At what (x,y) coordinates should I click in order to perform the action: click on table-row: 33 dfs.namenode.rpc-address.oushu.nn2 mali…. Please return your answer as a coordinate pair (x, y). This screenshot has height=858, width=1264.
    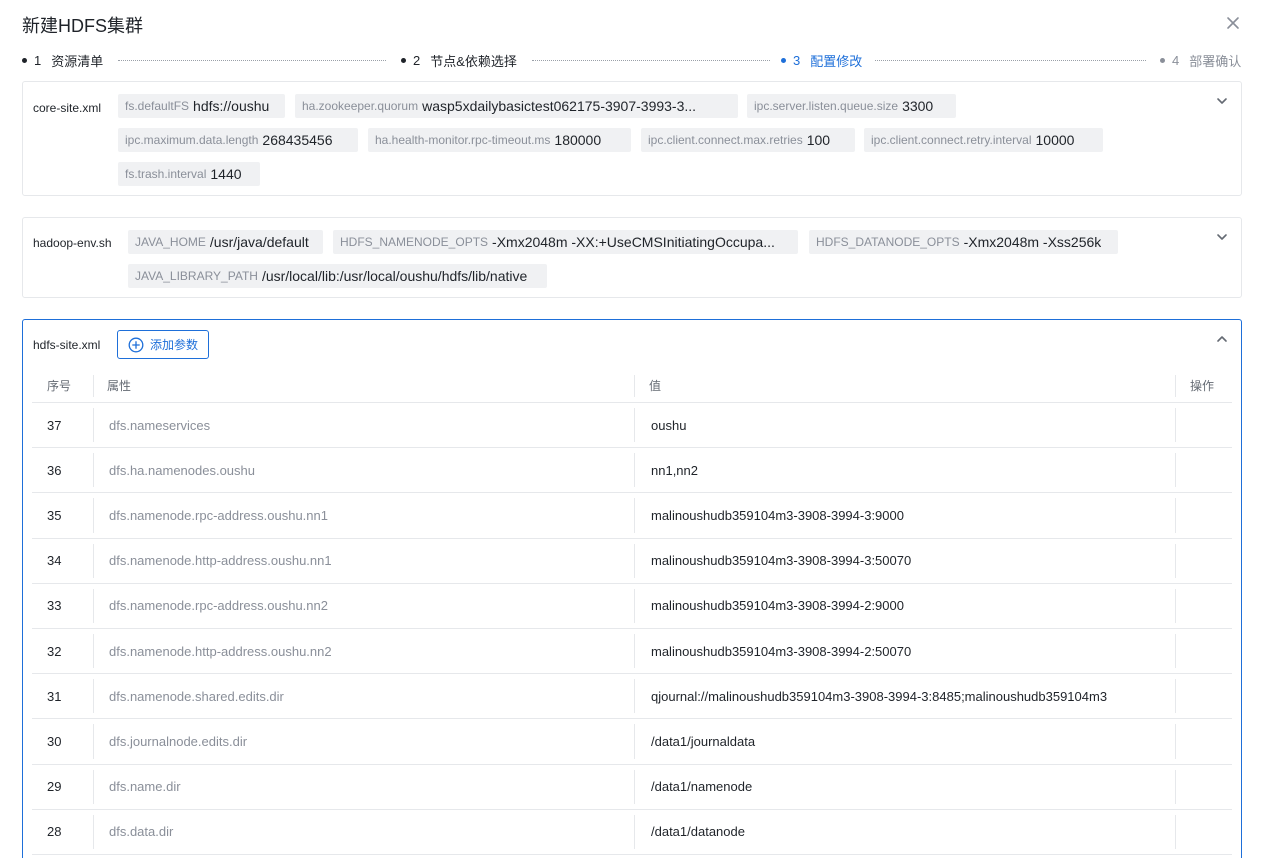
    Looking at the image, I should click on (632, 606).